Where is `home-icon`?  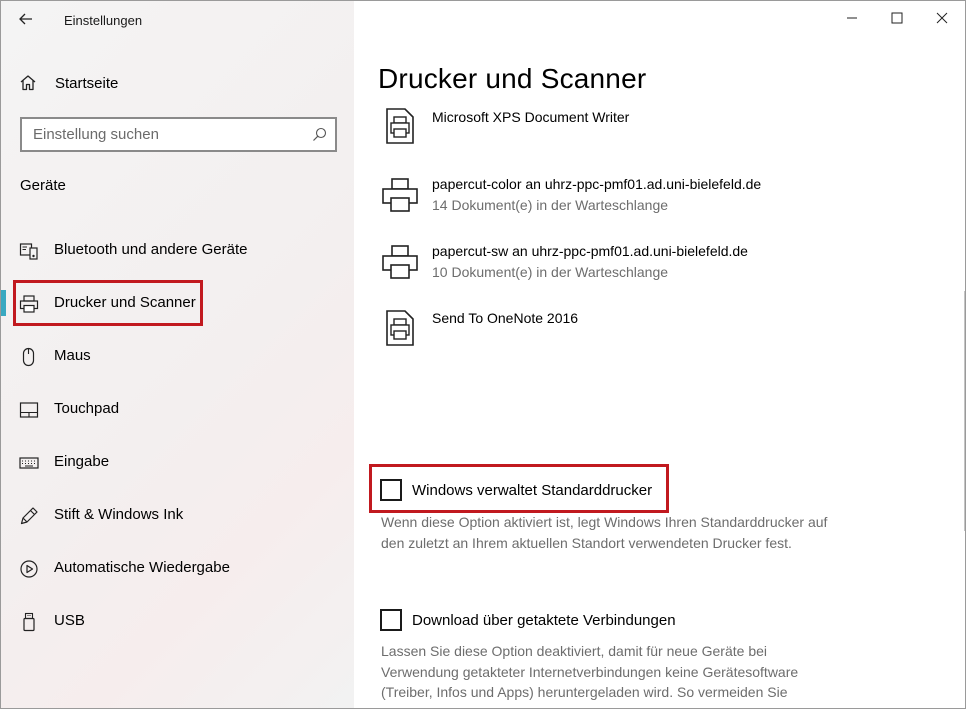
home-icon is located at coordinates (28, 83).